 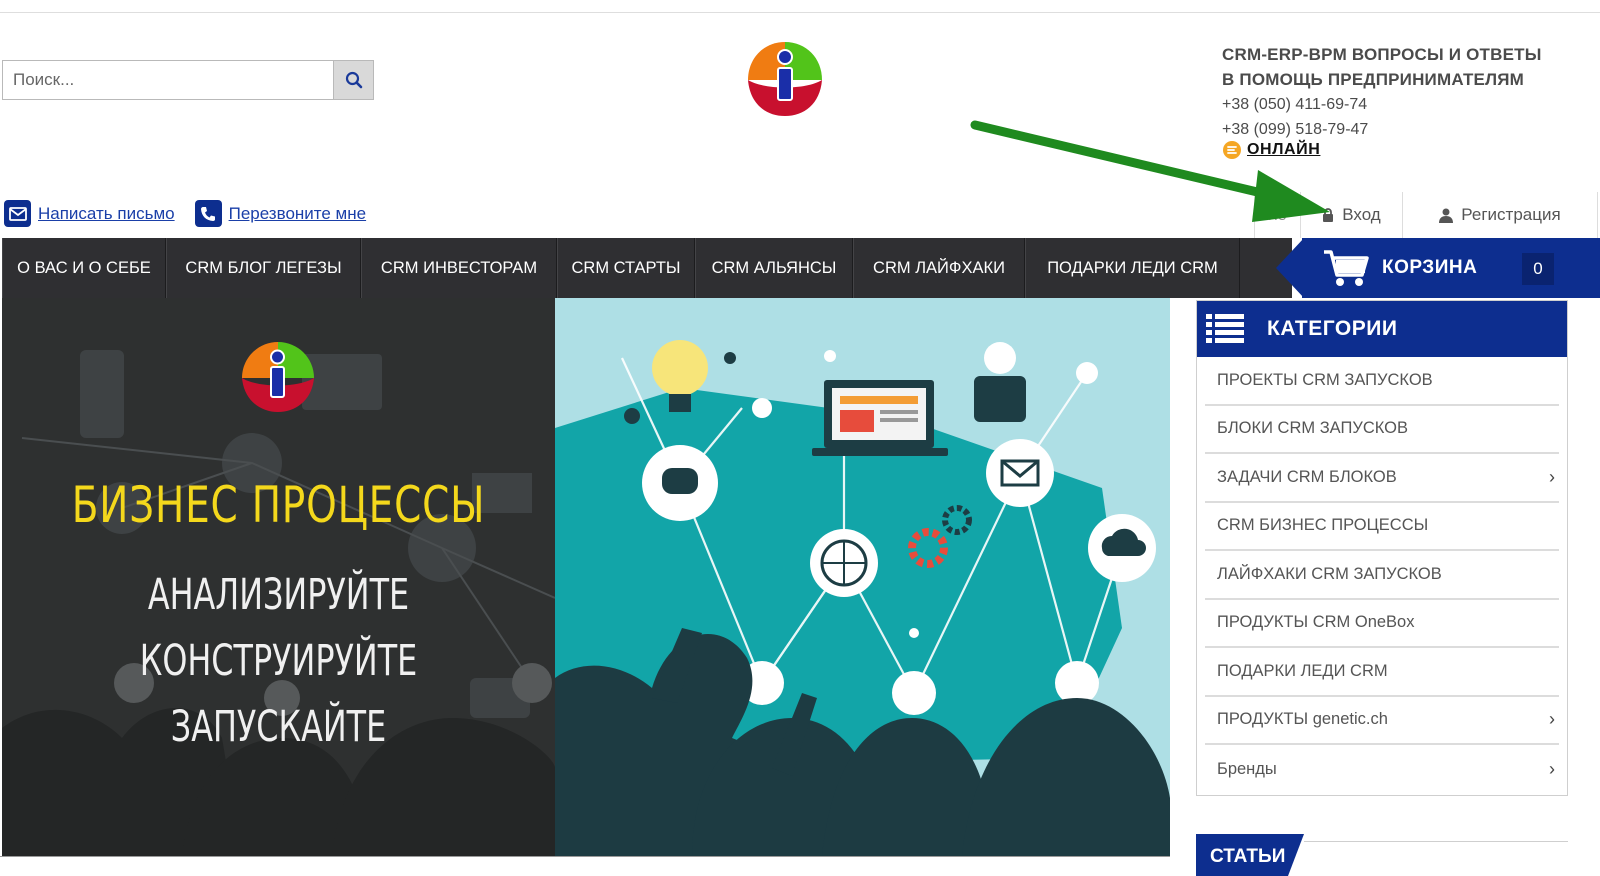 What do you see at coordinates (278, 727) in the screenshot?
I see `hero-line-launch: ЗАПУСКАЙТЕ` at bounding box center [278, 727].